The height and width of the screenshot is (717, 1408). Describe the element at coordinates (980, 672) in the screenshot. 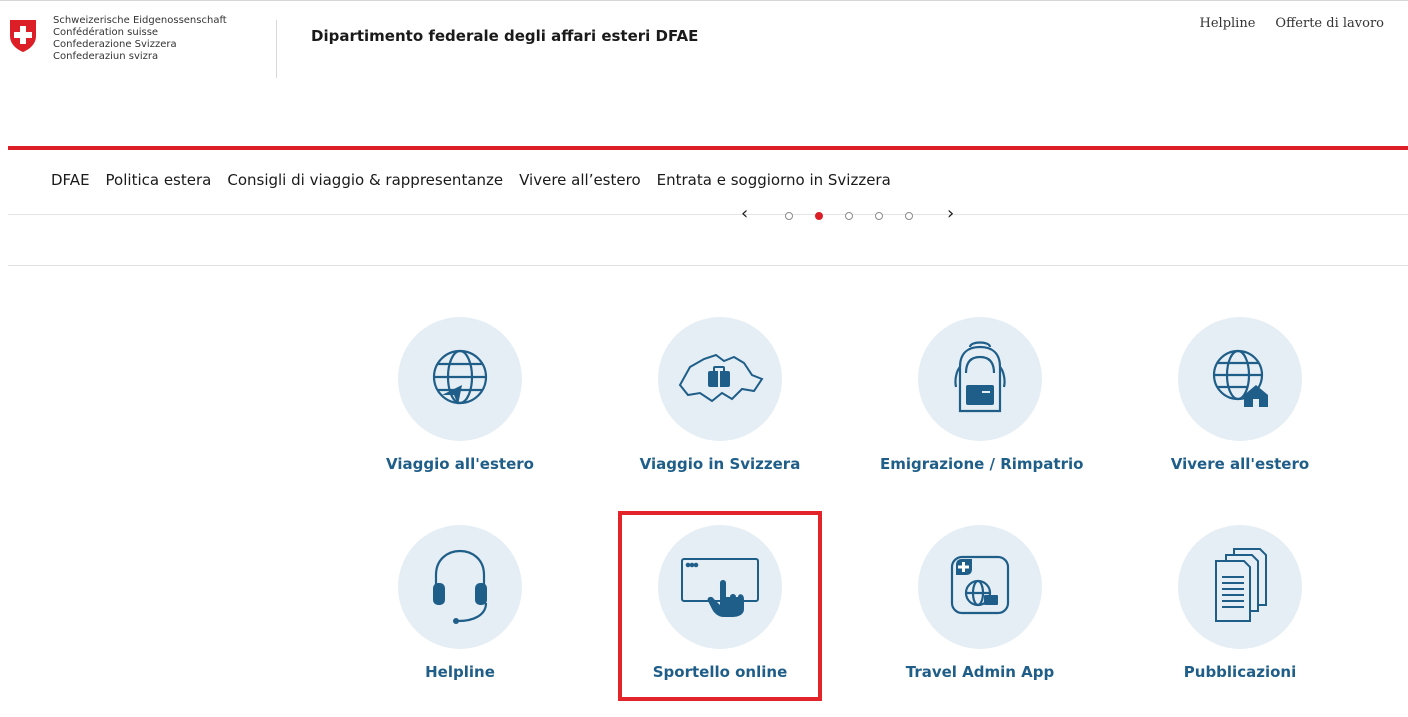

I see `tile-label: Travel Admin App` at that location.